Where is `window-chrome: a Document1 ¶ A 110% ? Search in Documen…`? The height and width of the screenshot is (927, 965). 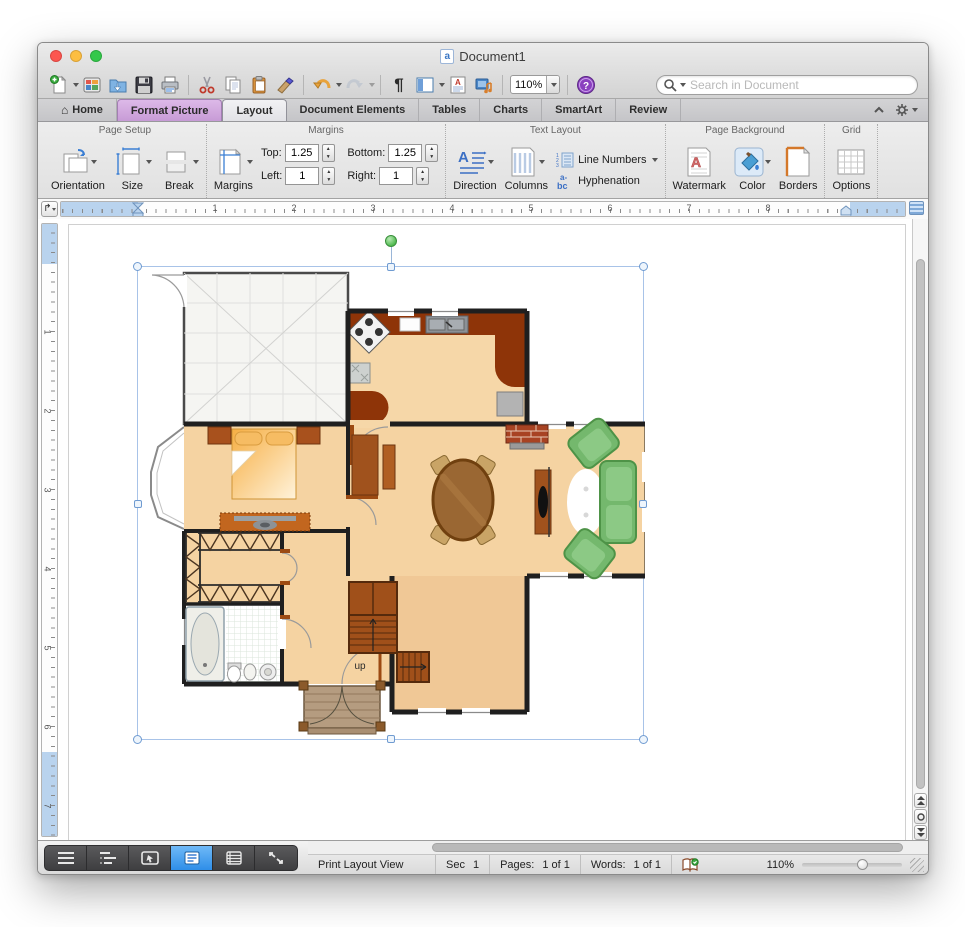 window-chrome: a Document1 ¶ A 110% ? Search in Documen… is located at coordinates (483, 71).